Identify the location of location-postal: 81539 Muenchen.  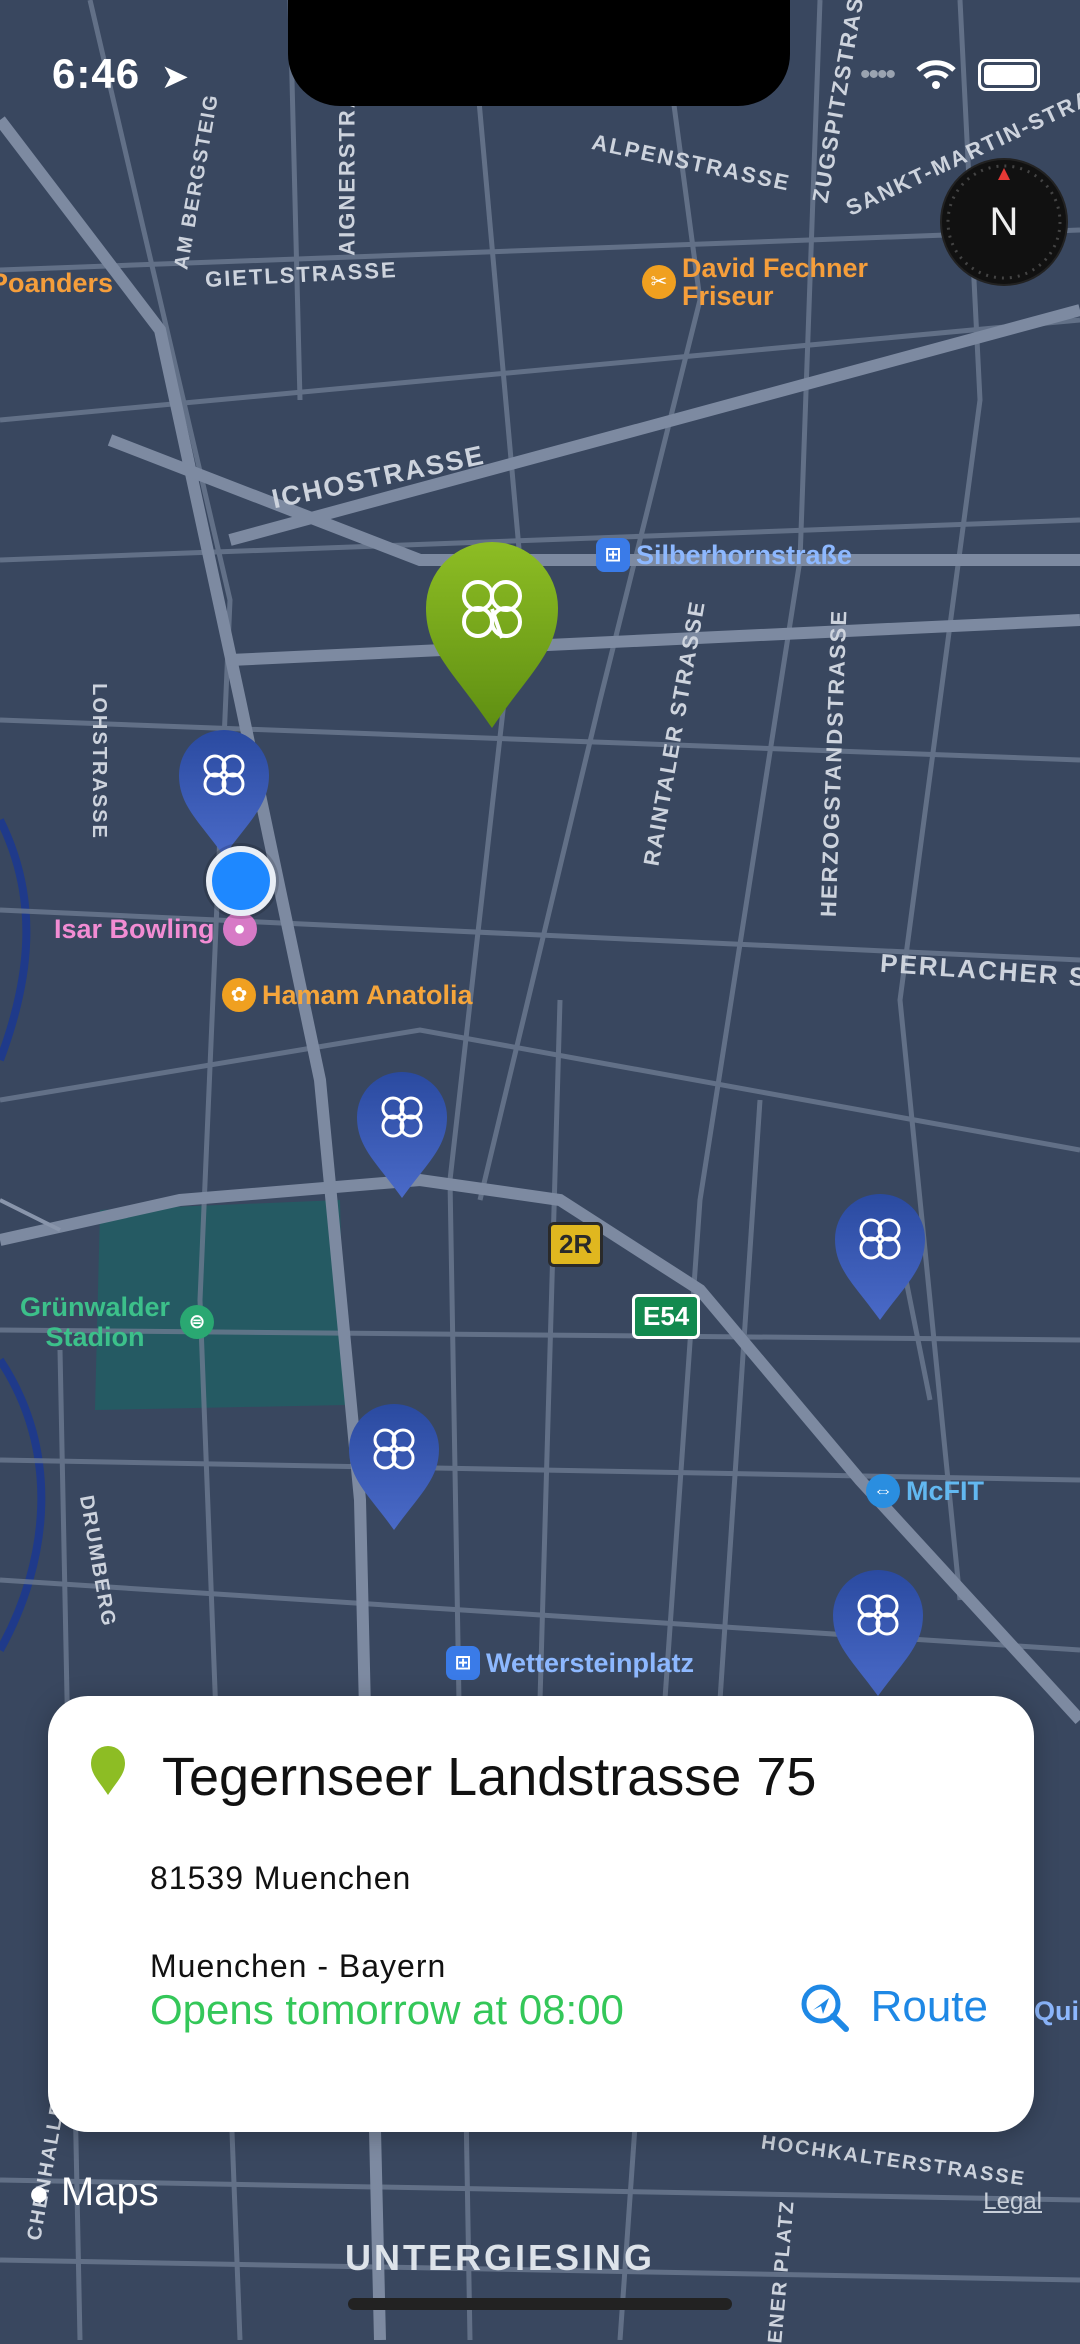
(281, 1878).